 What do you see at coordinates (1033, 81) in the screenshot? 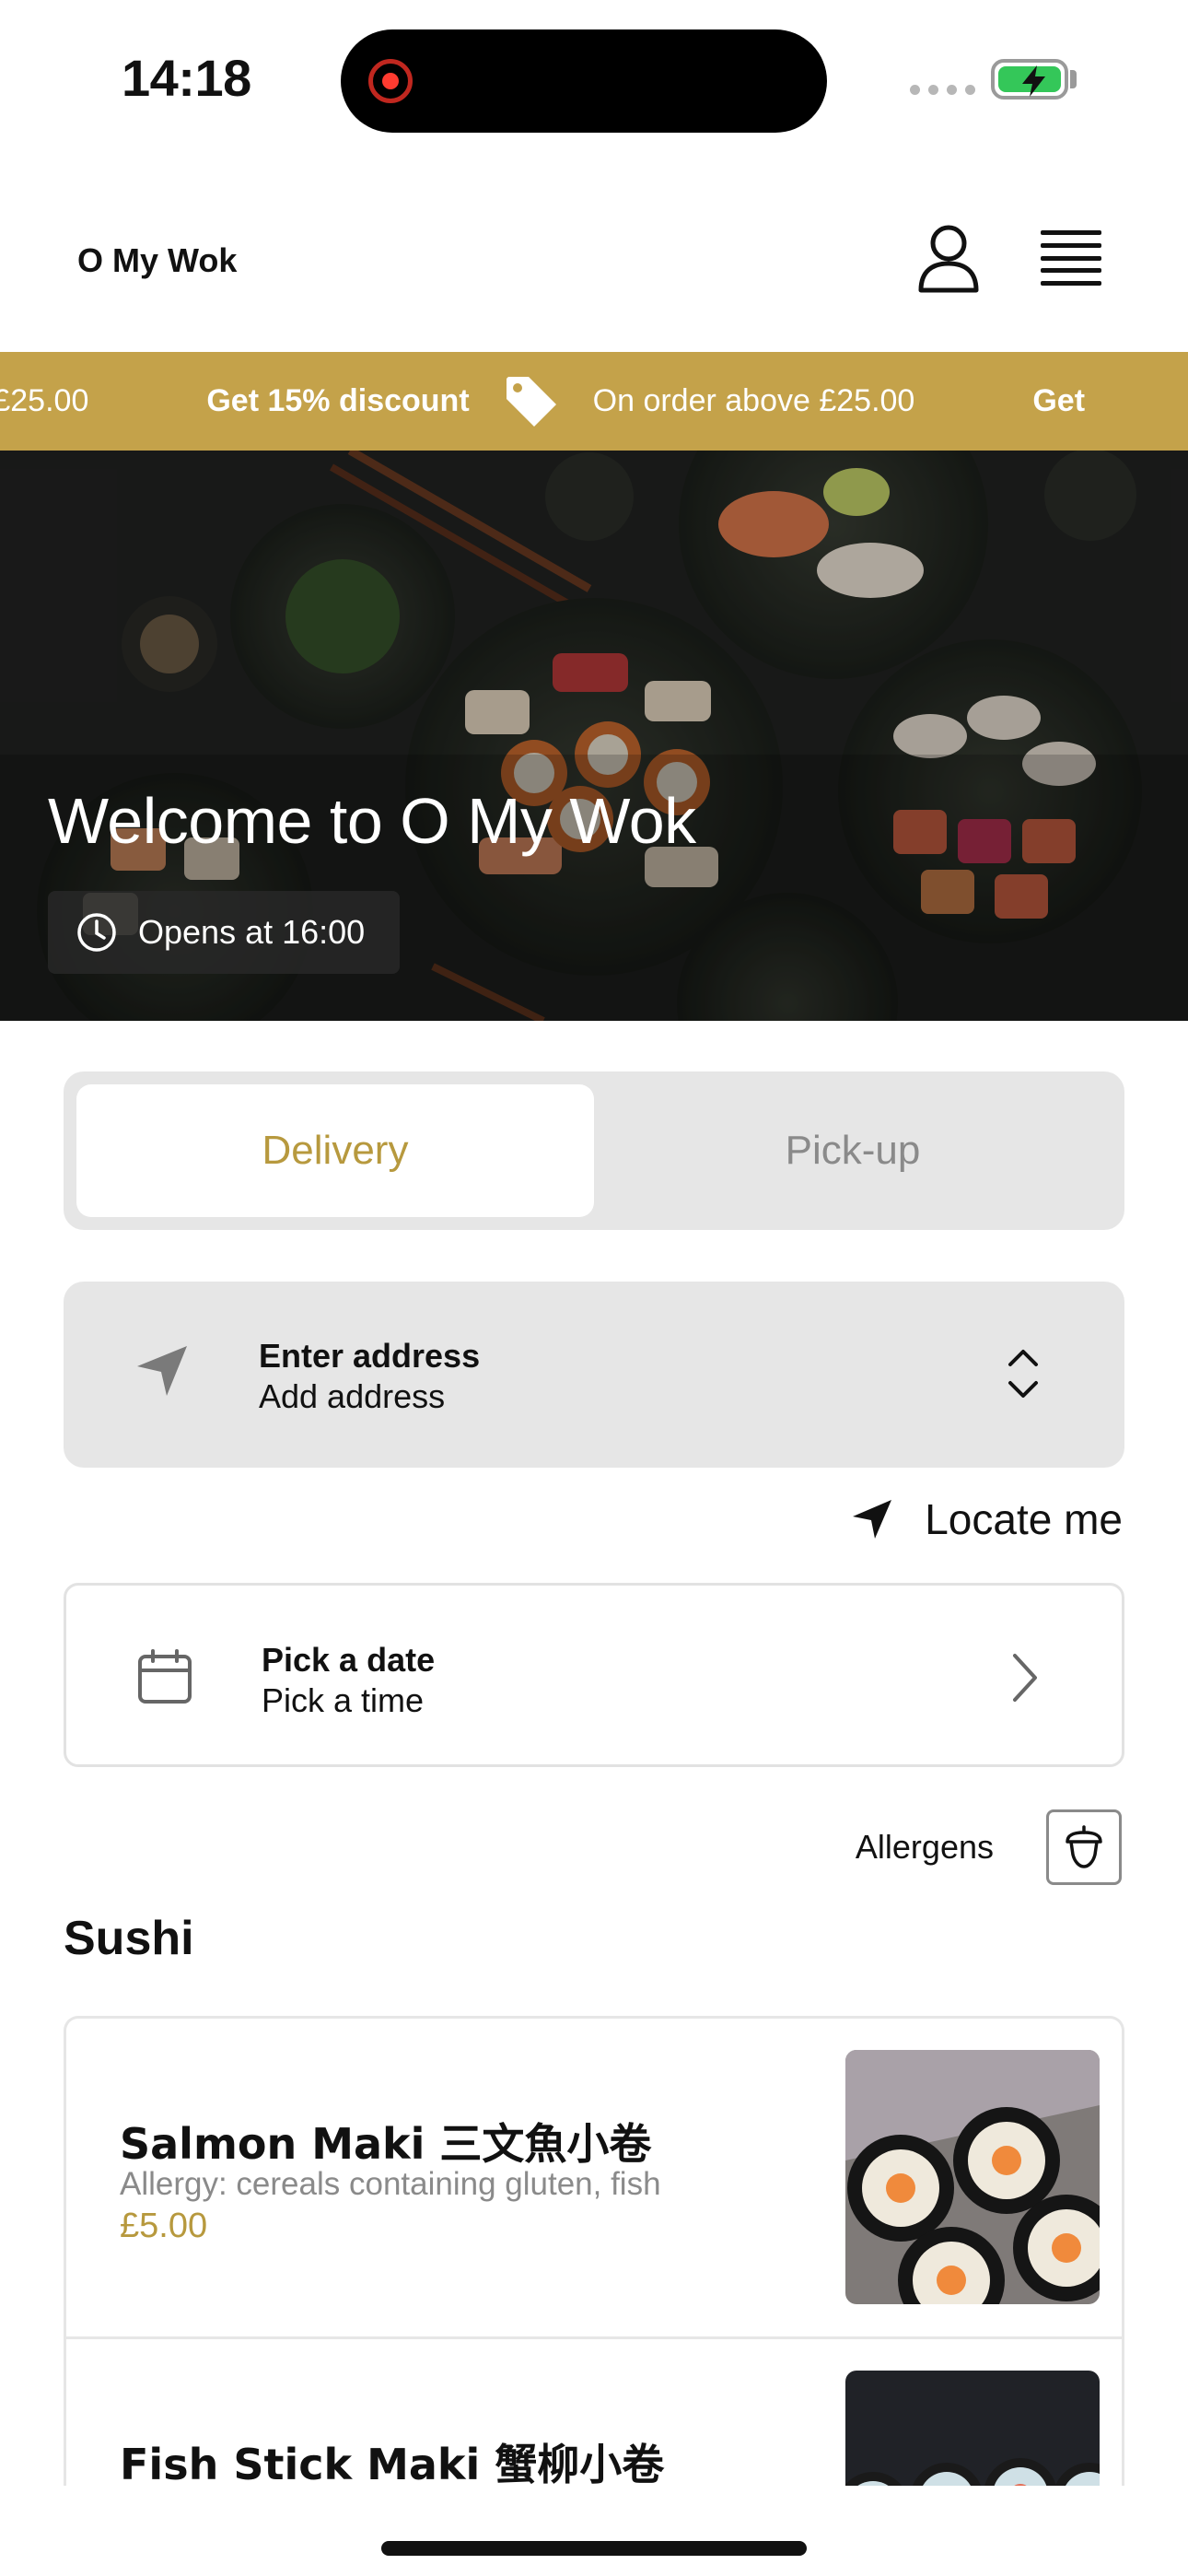
I see `charging-bolt-icon` at bounding box center [1033, 81].